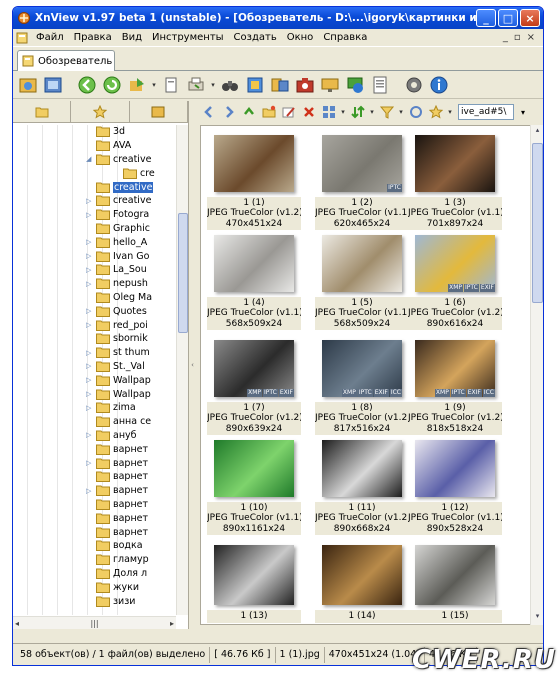 The image size is (560, 679). I want to click on document-window-icon, so click(22, 38).